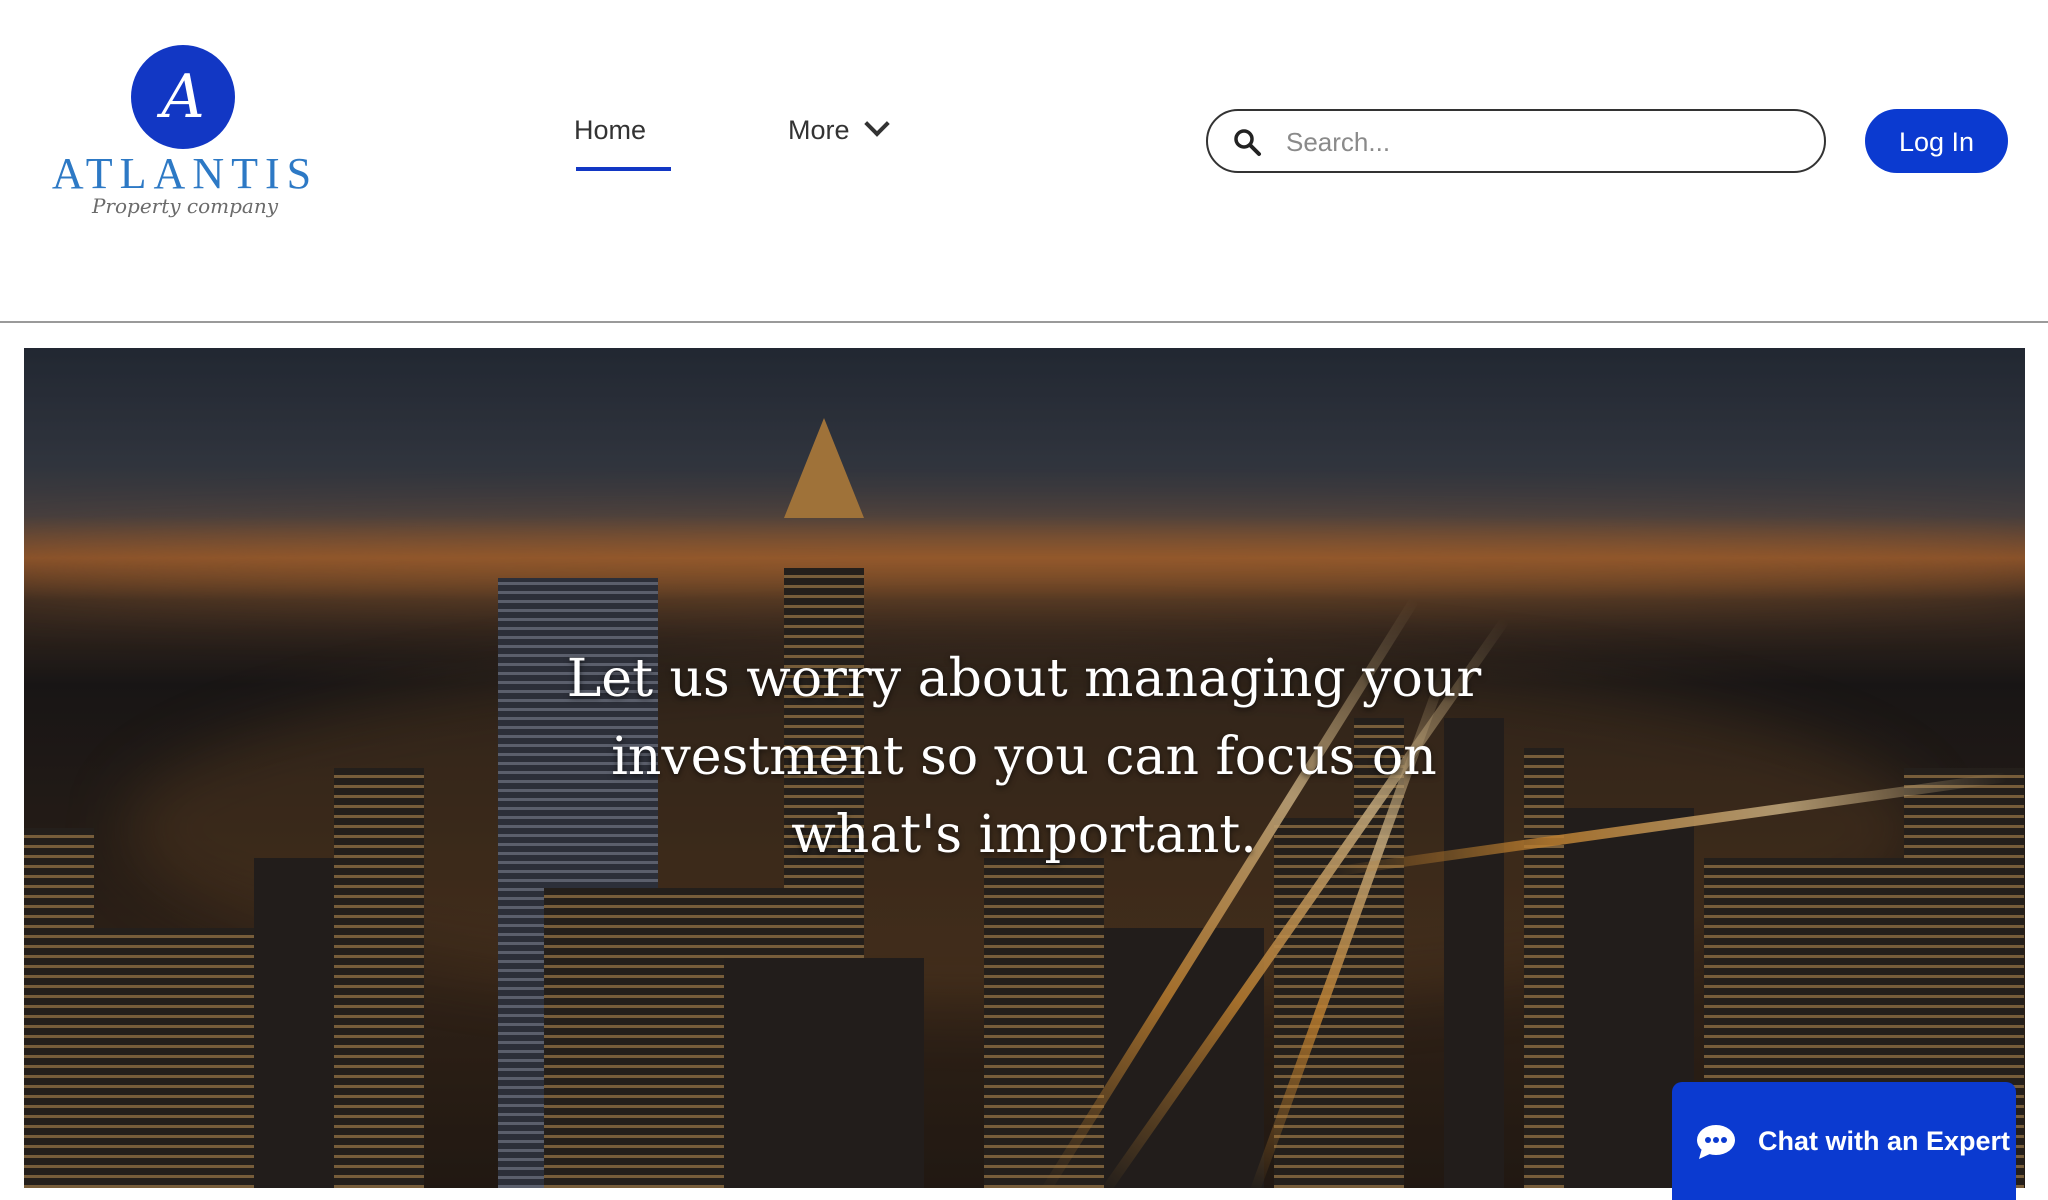 The height and width of the screenshot is (1200, 2048). Describe the element at coordinates (183, 97) in the screenshot. I see `logo-monogram: A` at that location.